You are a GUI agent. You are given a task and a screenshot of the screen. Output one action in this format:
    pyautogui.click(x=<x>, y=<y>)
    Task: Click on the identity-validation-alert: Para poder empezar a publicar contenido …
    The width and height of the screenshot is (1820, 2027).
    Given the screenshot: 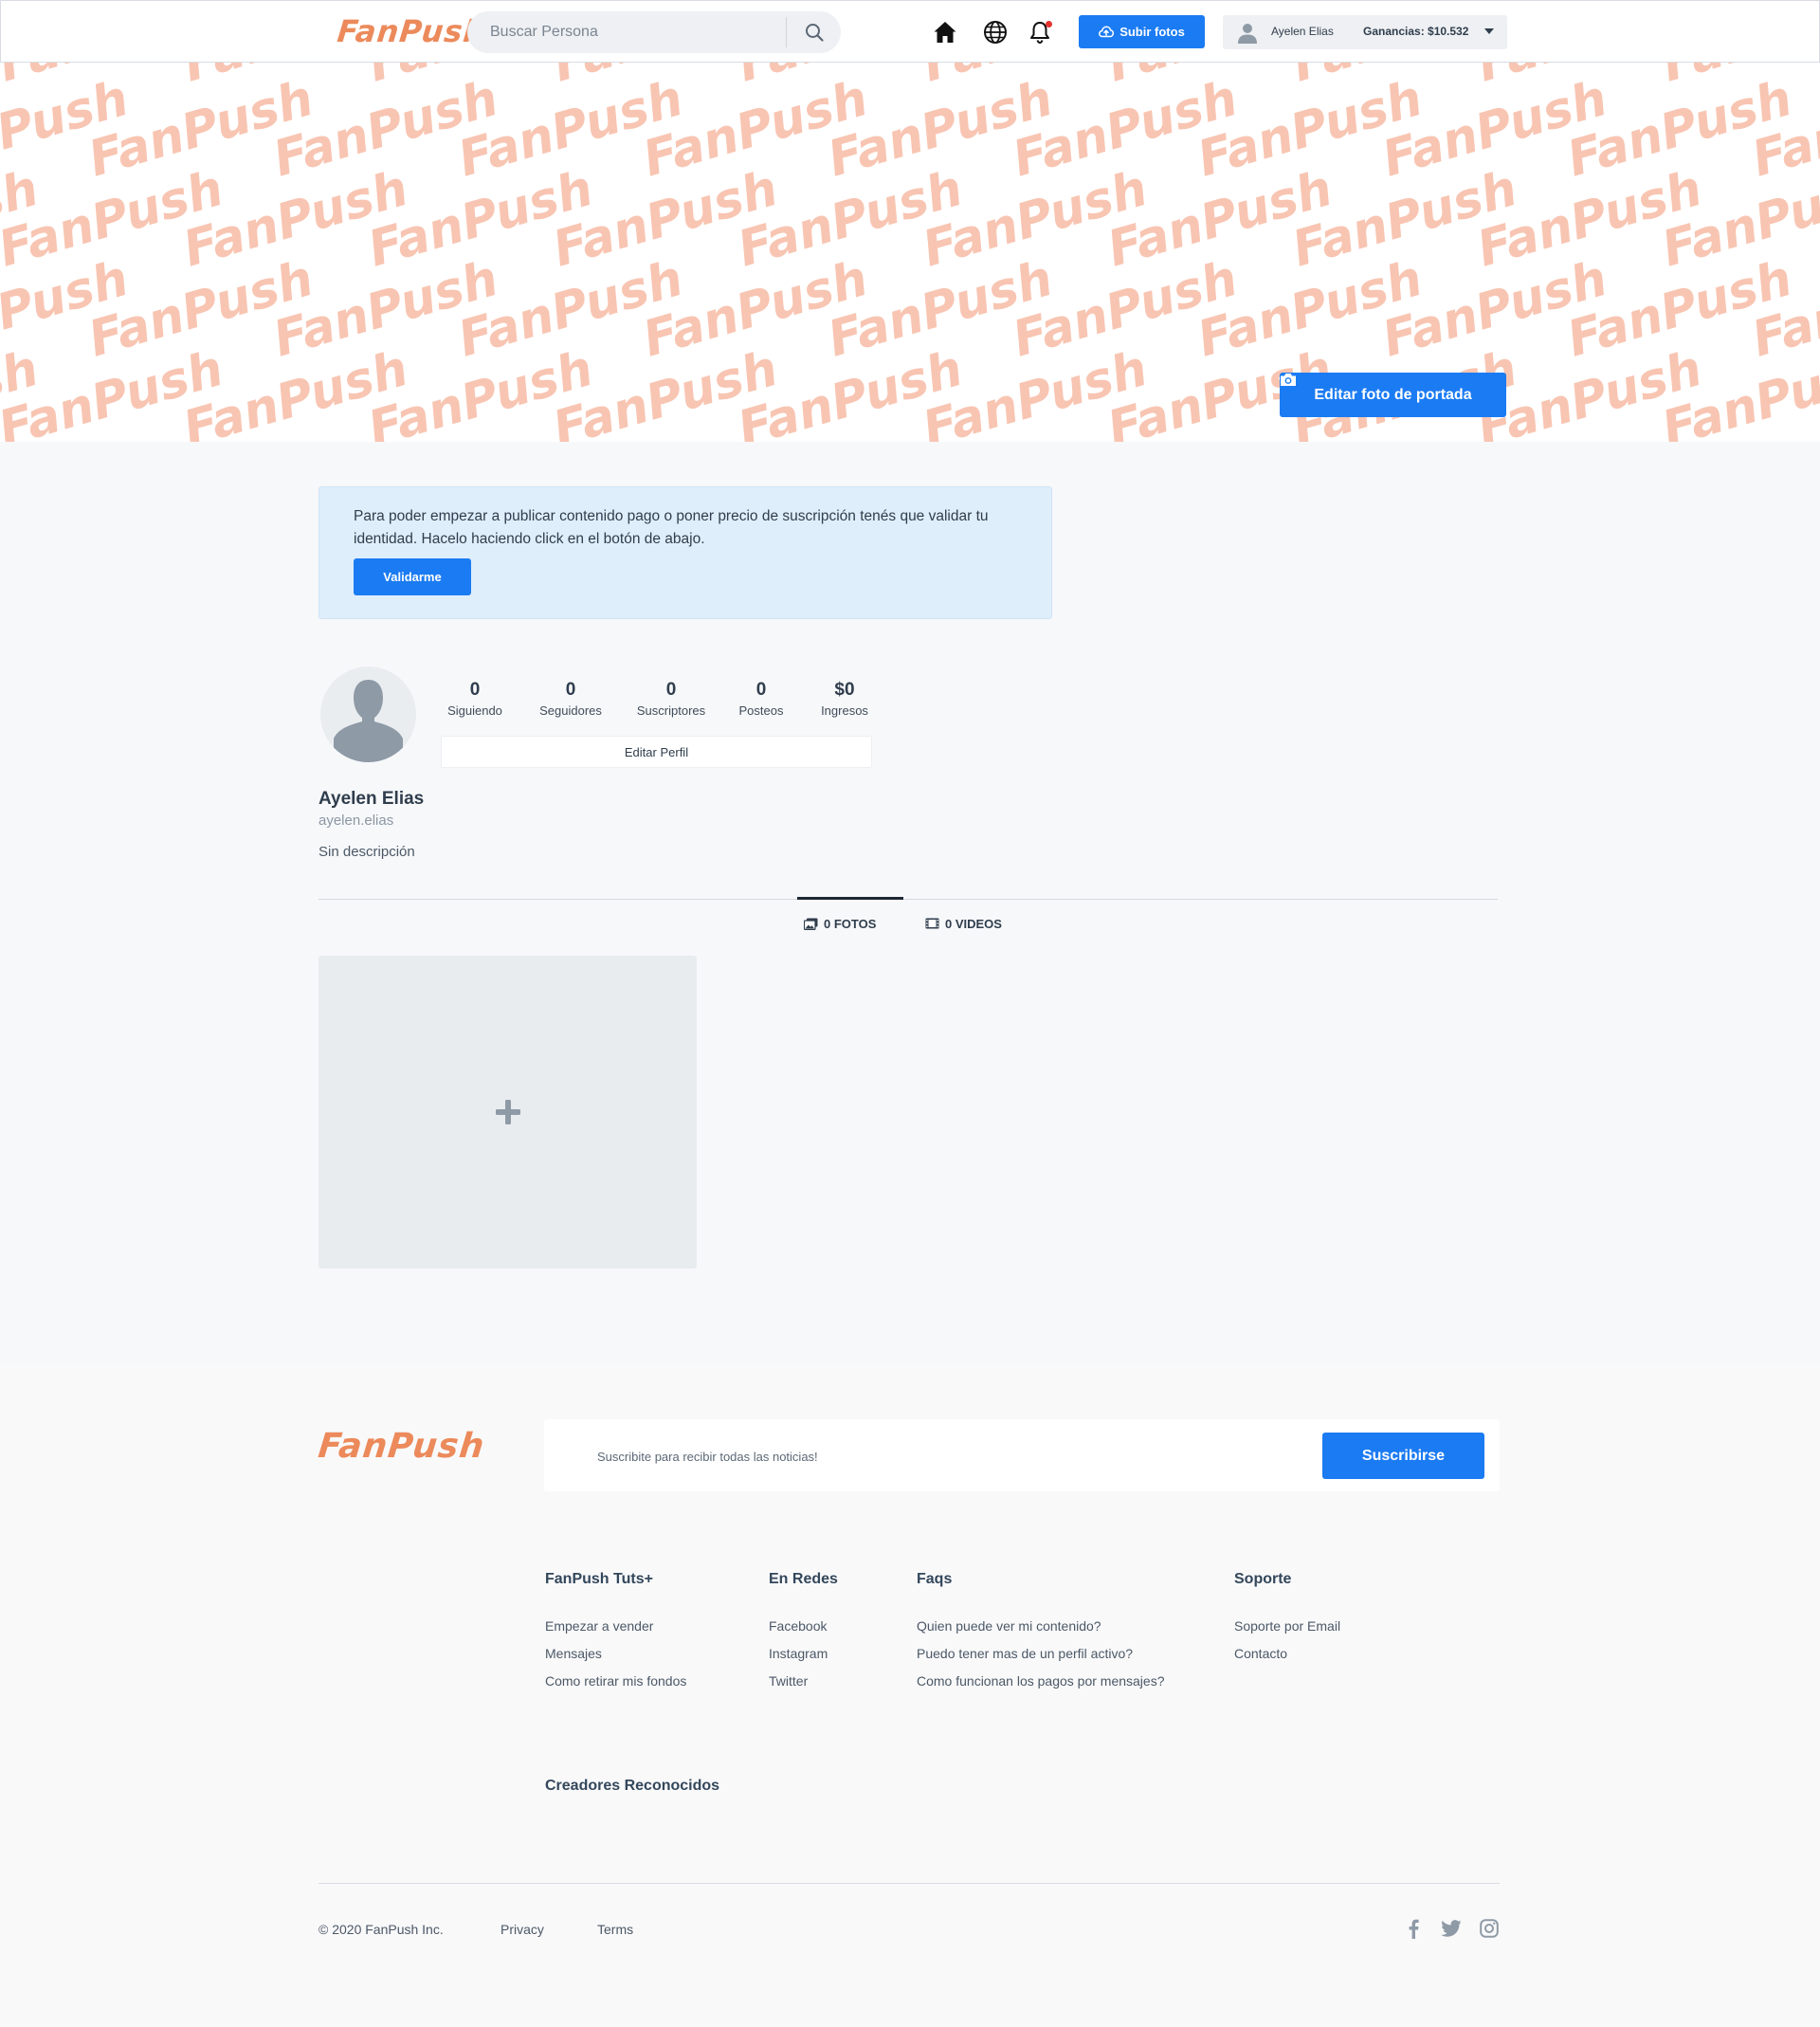 What is the action you would take?
    pyautogui.click(x=685, y=552)
    